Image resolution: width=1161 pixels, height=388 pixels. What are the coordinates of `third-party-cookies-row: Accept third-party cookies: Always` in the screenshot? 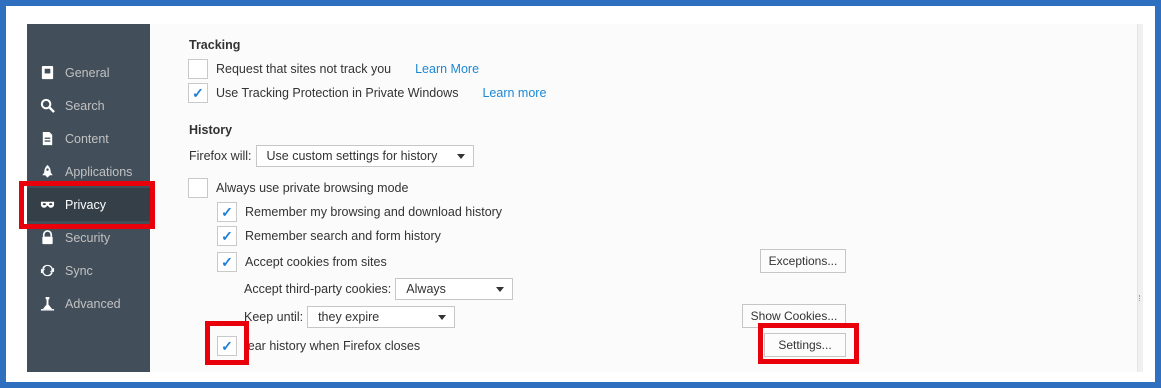 It's located at (379, 289).